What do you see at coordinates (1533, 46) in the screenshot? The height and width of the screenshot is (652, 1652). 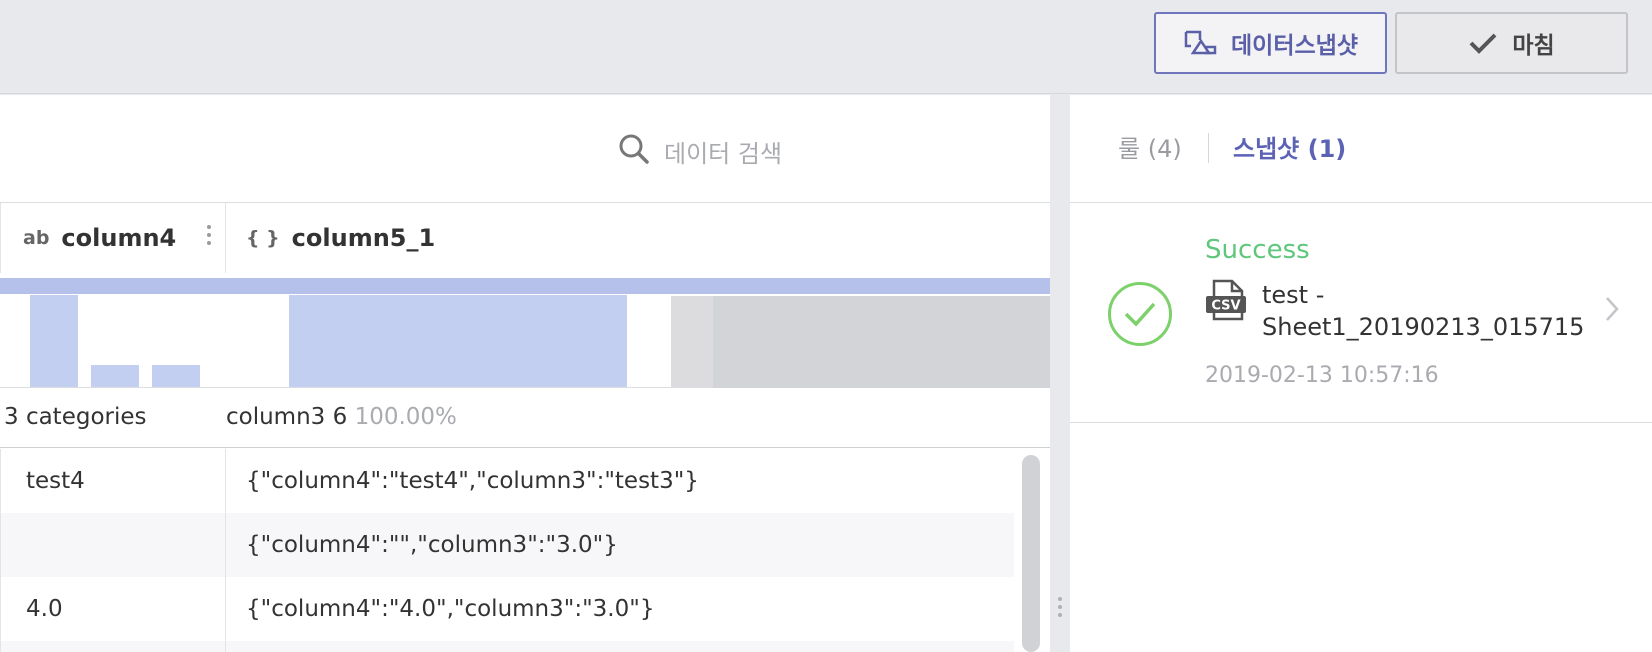 I see `done-label: 마침` at bounding box center [1533, 46].